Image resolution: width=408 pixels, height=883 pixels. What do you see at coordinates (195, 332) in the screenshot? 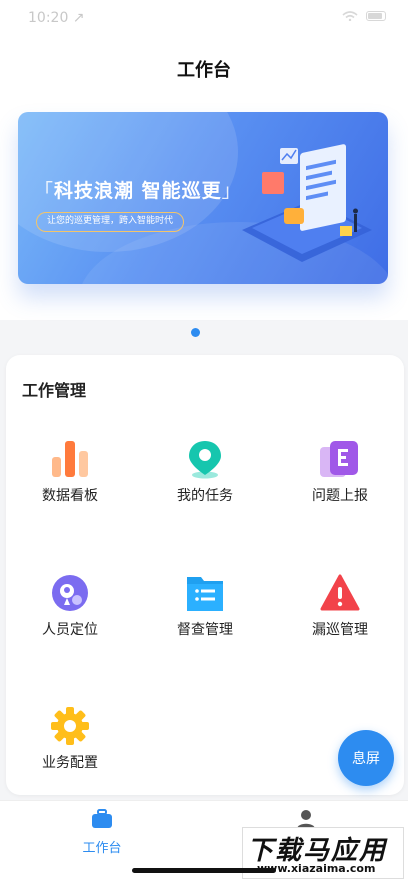
I see `carousel-indicator` at bounding box center [195, 332].